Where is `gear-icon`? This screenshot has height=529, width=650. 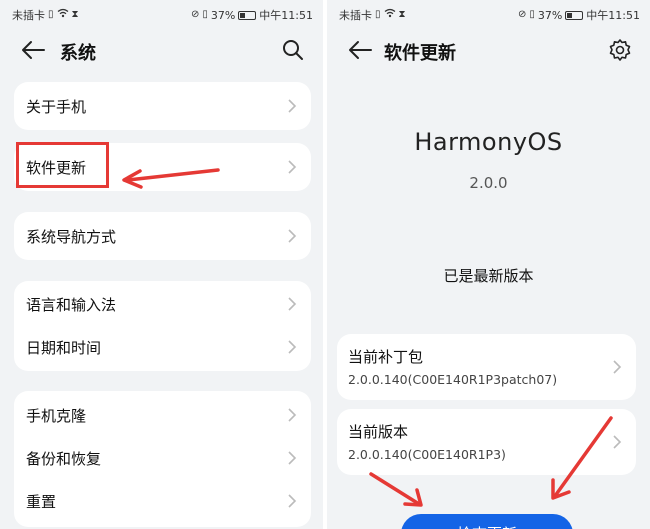 gear-icon is located at coordinates (620, 50).